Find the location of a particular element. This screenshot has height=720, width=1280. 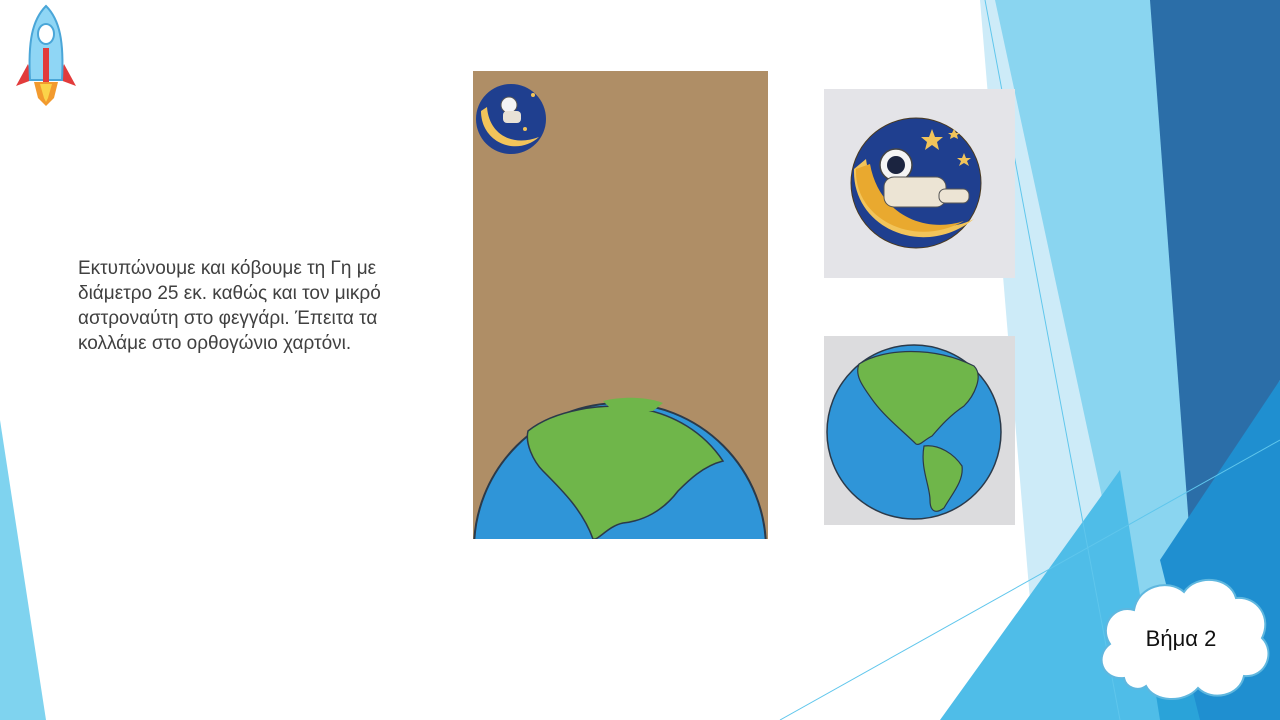

moon-photo is located at coordinates (919, 183).